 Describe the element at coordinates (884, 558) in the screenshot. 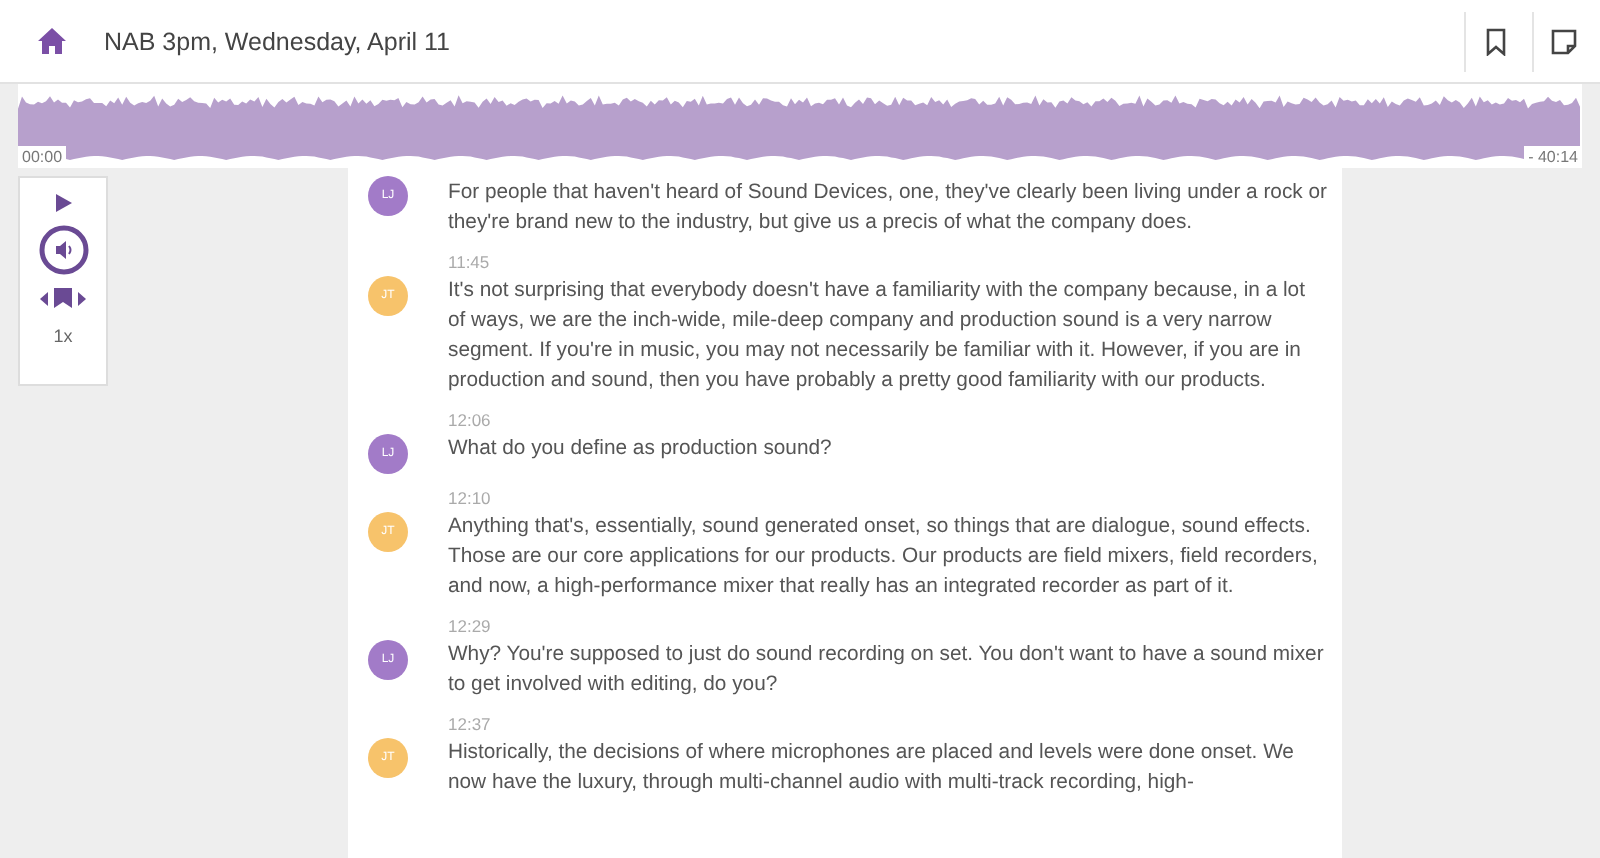

I see `transcript-text: Anything that's, essentially, sound generated onset, so things that are dialogue, sound effects. Those are our core applications for our products. Our products are field mixers, field recorders, and now, a high-performance mixer that really has an integrated recorder as part of it.` at that location.